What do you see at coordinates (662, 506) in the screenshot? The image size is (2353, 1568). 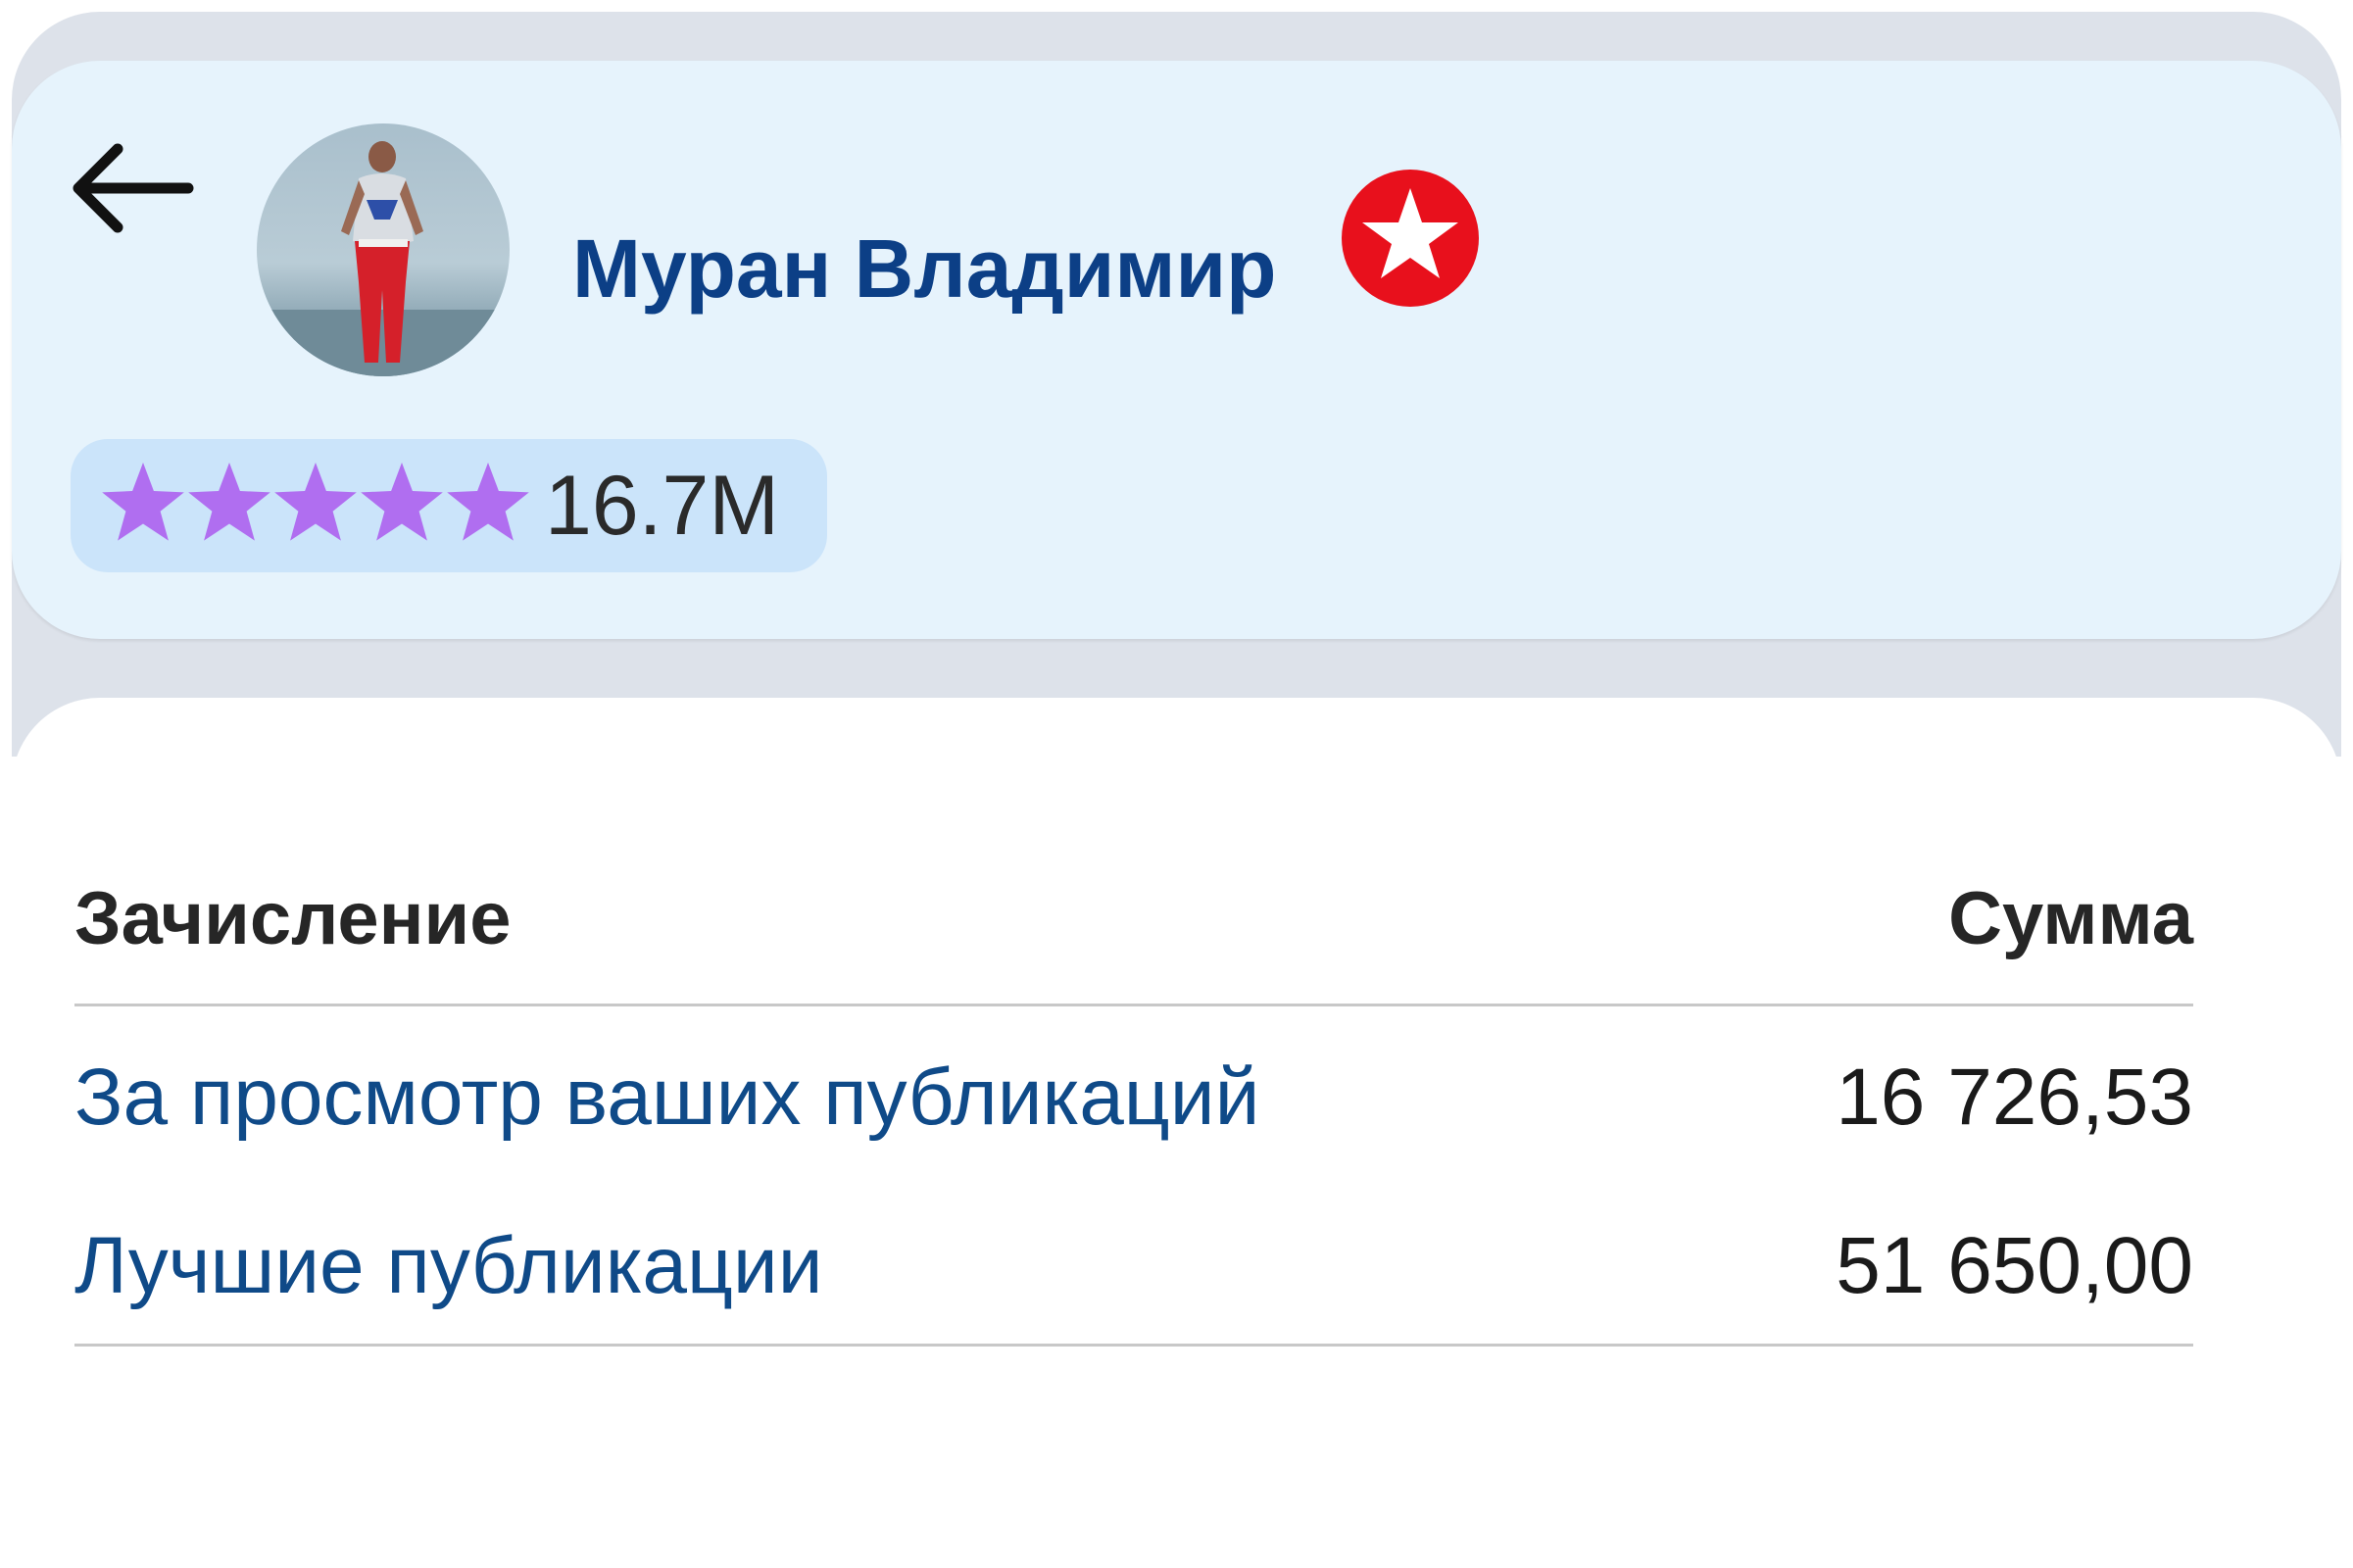 I see `rating-count: 16.7M` at bounding box center [662, 506].